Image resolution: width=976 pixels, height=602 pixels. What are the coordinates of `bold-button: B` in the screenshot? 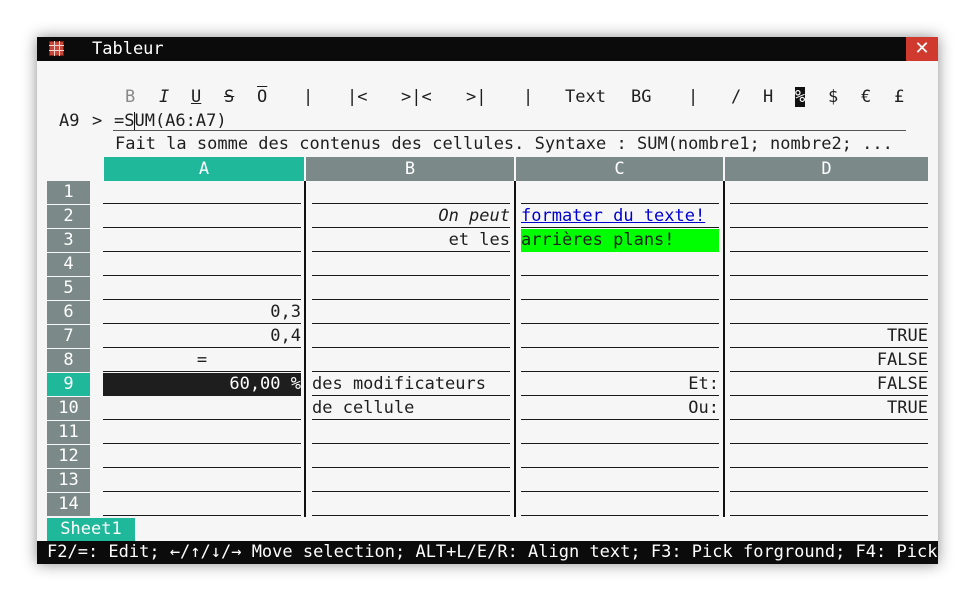 It's located at (130, 97).